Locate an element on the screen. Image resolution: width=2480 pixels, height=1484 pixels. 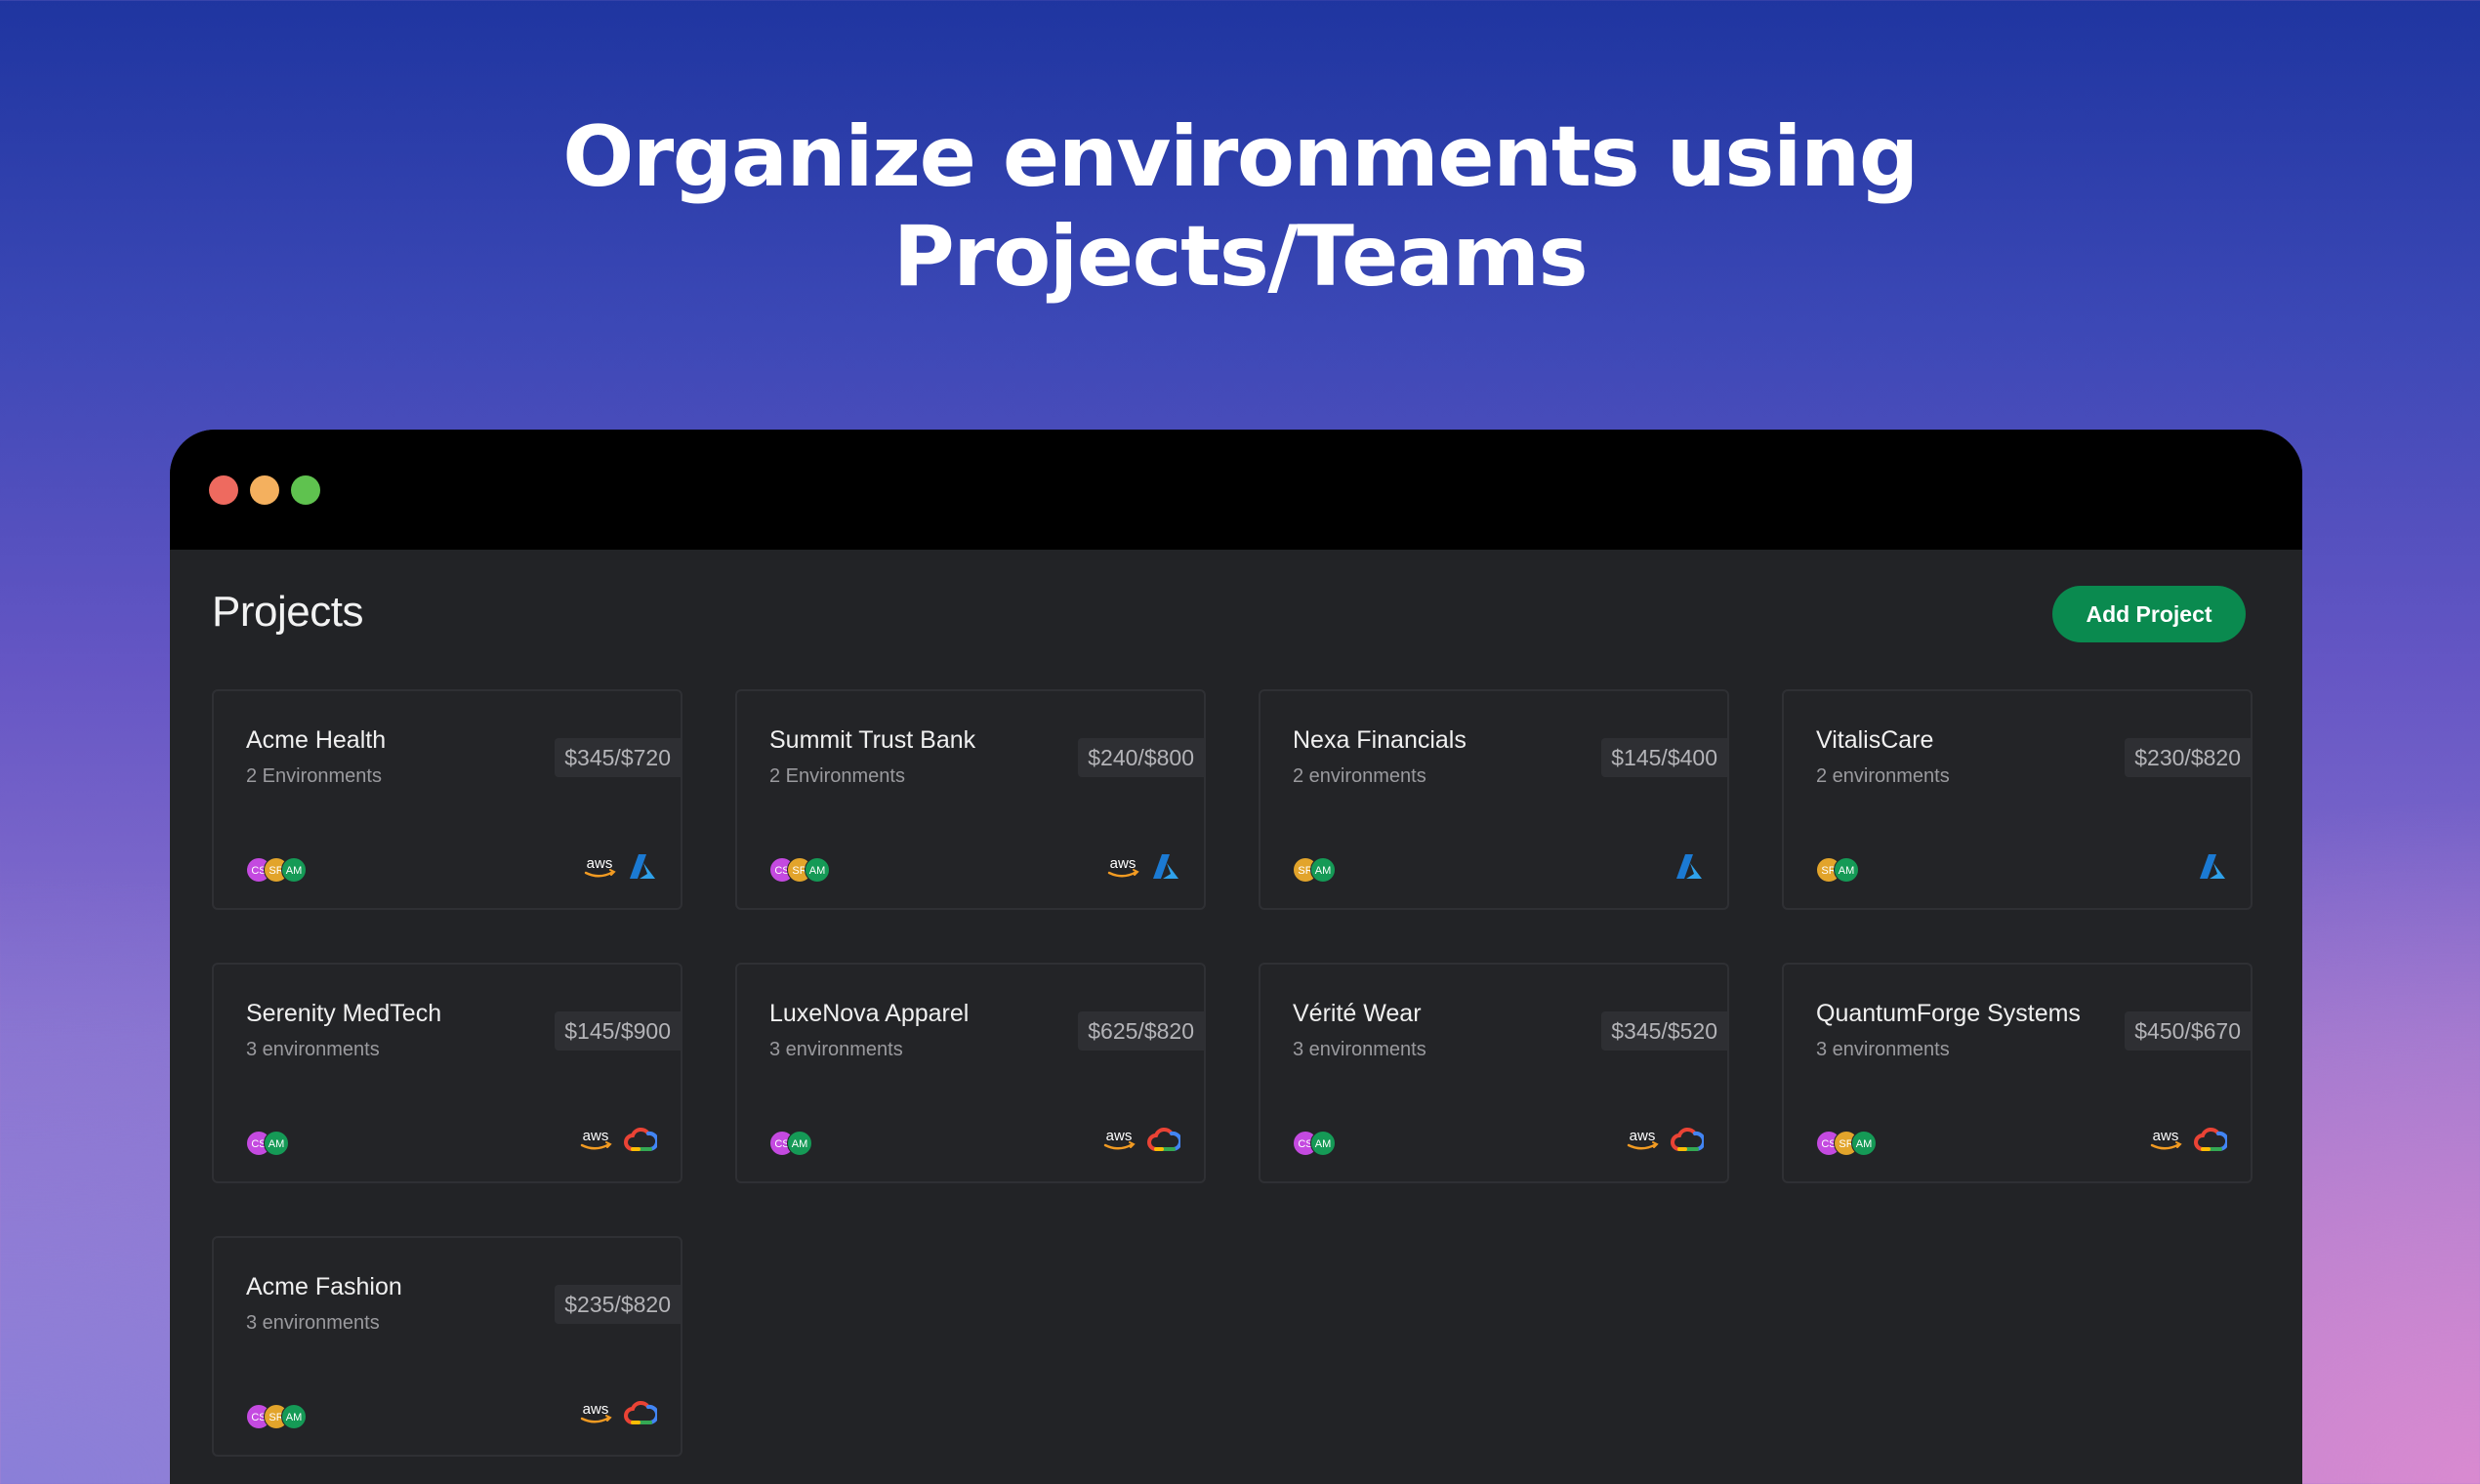
project-card: VitalisCare 2 environments $230/$820 SR AM is located at coordinates (2018, 800).